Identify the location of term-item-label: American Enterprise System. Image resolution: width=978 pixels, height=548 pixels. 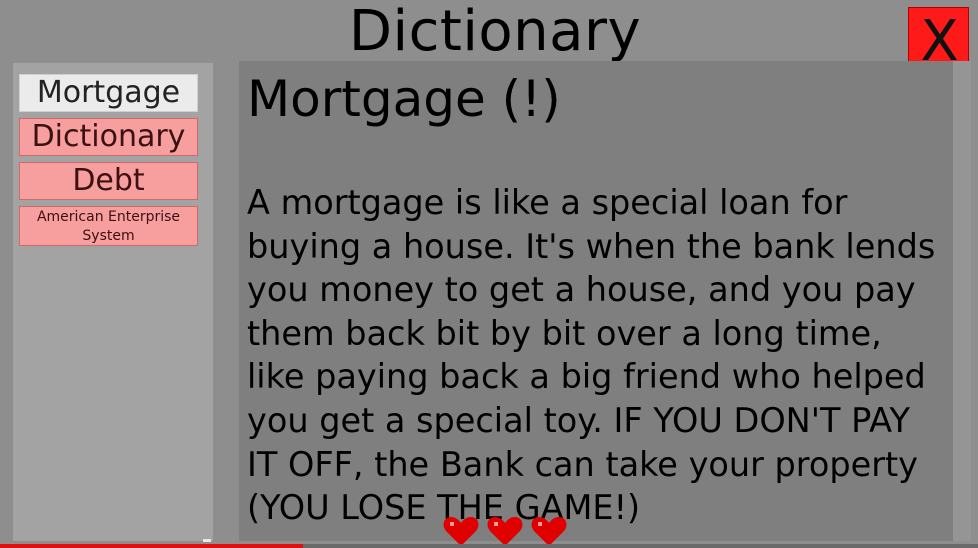
(108, 226).